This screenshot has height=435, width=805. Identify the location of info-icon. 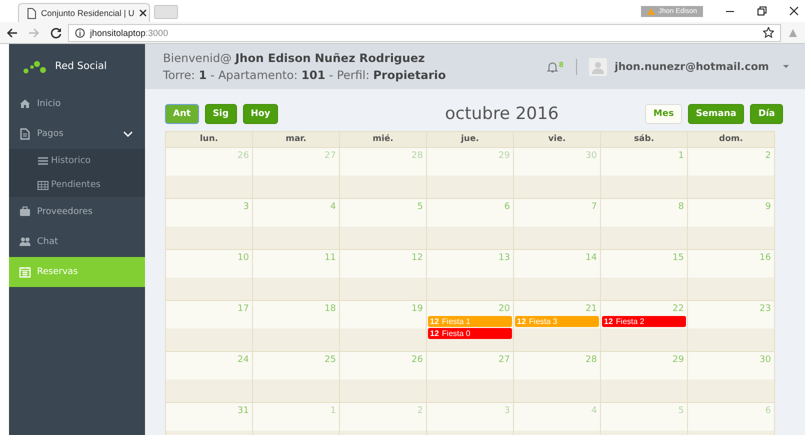
(80, 33).